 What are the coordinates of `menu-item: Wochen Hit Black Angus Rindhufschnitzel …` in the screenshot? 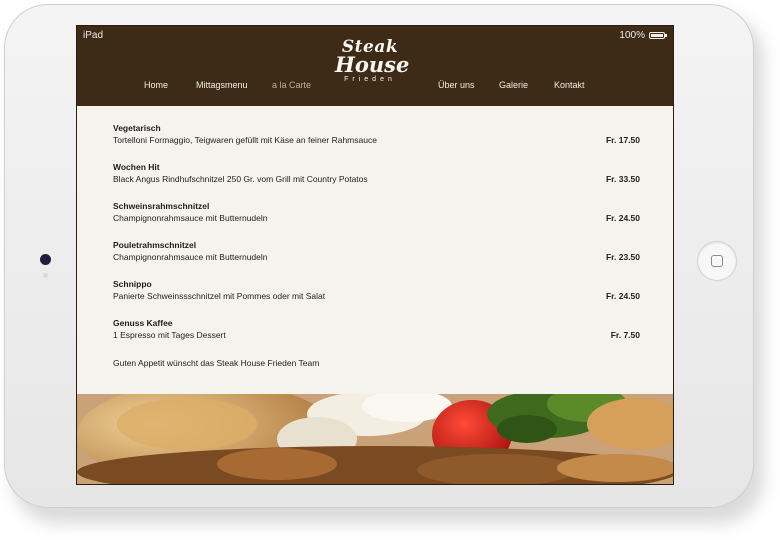 It's located at (376, 180).